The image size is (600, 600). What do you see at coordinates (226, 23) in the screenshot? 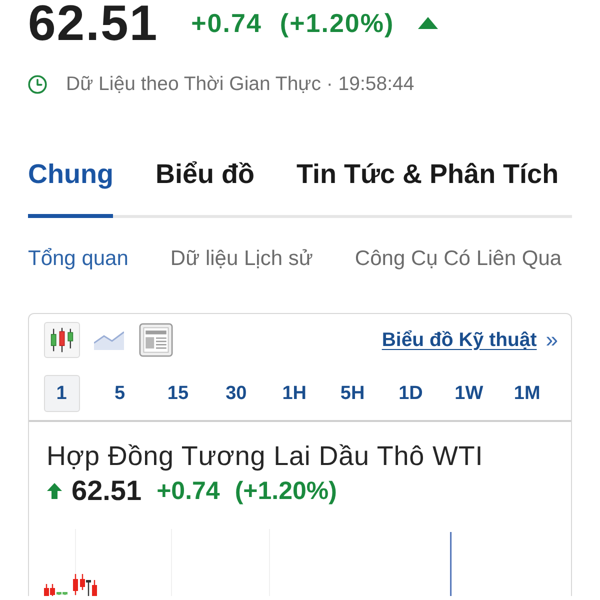
I see `price-change: +0.74` at bounding box center [226, 23].